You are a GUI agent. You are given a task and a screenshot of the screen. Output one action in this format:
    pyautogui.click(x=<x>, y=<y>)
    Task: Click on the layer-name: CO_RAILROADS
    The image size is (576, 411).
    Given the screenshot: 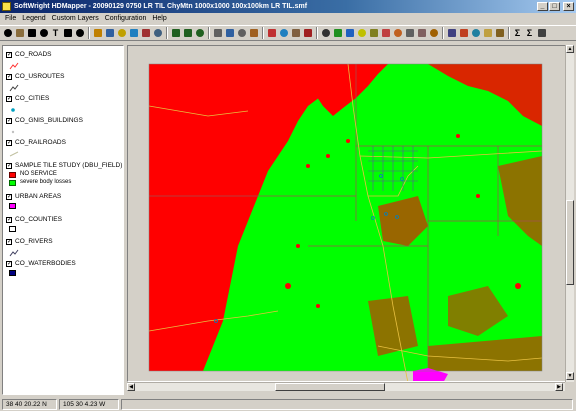 What is the action you would take?
    pyautogui.click(x=40, y=142)
    